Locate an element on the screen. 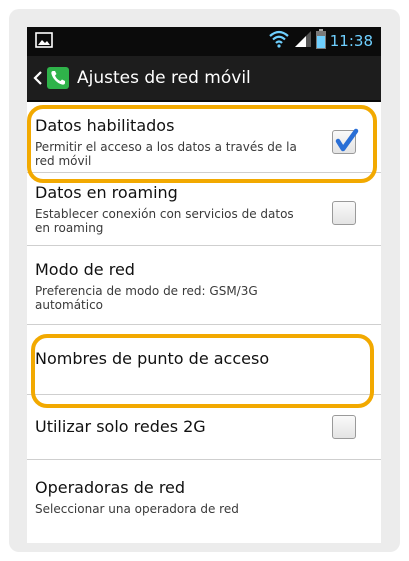 The image size is (409, 561). setting-title: Datos habilitados is located at coordinates (105, 125).